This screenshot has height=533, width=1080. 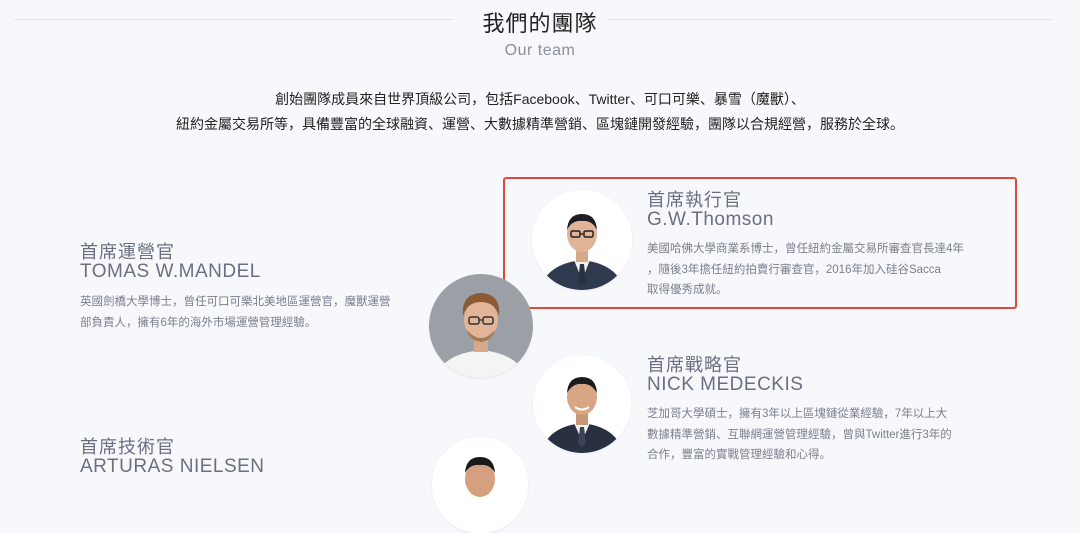 I want to click on cto-avatar, so click(x=480, y=485).